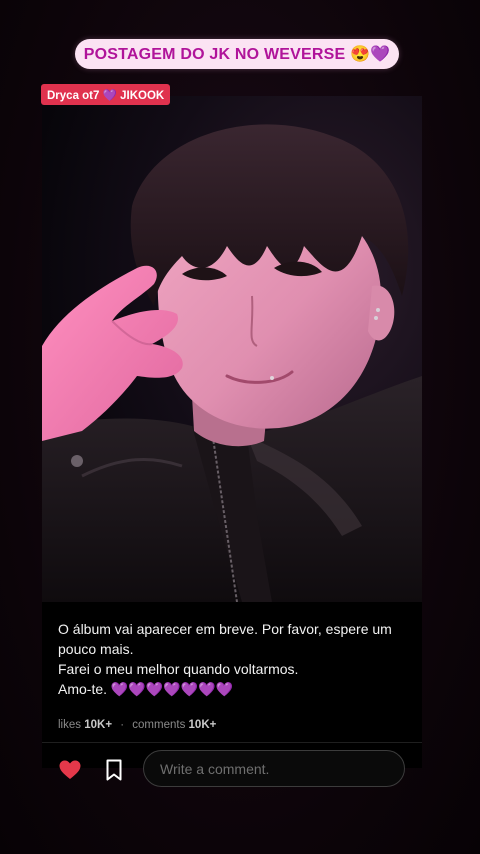 The image size is (480, 854). Describe the element at coordinates (232, 742) in the screenshot. I see `divider` at that location.